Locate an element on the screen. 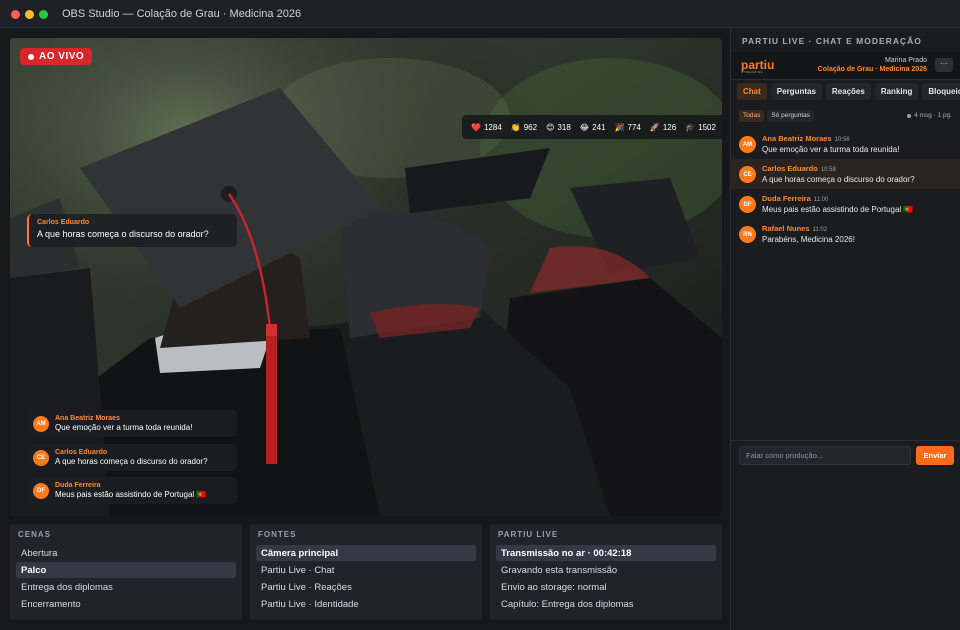 The image size is (960, 630). reaction-count: 1284 is located at coordinates (492, 127).